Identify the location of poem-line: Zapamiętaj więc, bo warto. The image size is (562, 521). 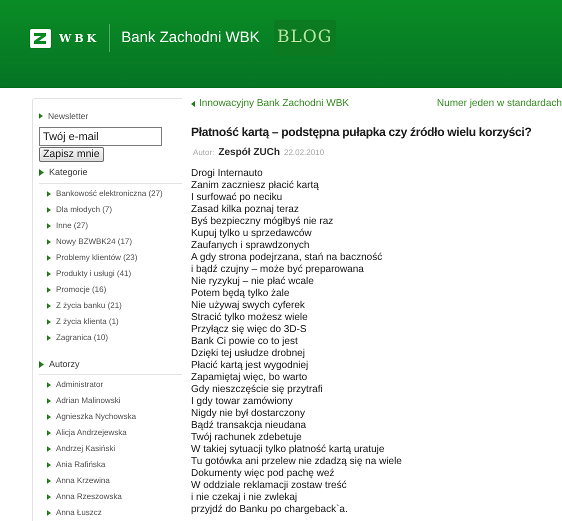
(249, 378).